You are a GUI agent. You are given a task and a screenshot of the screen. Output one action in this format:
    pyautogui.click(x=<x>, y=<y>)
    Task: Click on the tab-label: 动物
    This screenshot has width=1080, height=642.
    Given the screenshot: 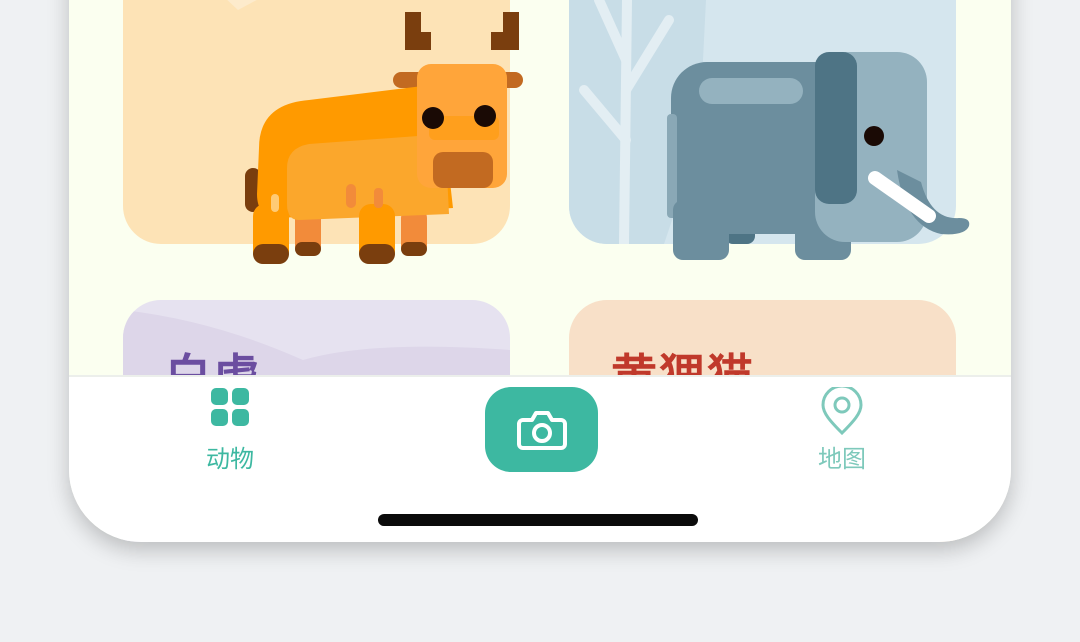 What is the action you would take?
    pyautogui.click(x=230, y=459)
    